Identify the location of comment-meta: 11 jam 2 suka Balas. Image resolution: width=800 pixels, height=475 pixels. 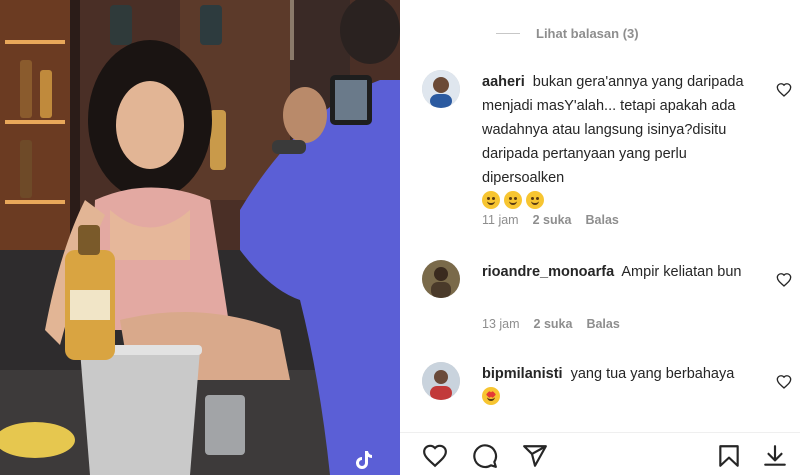
(550, 220).